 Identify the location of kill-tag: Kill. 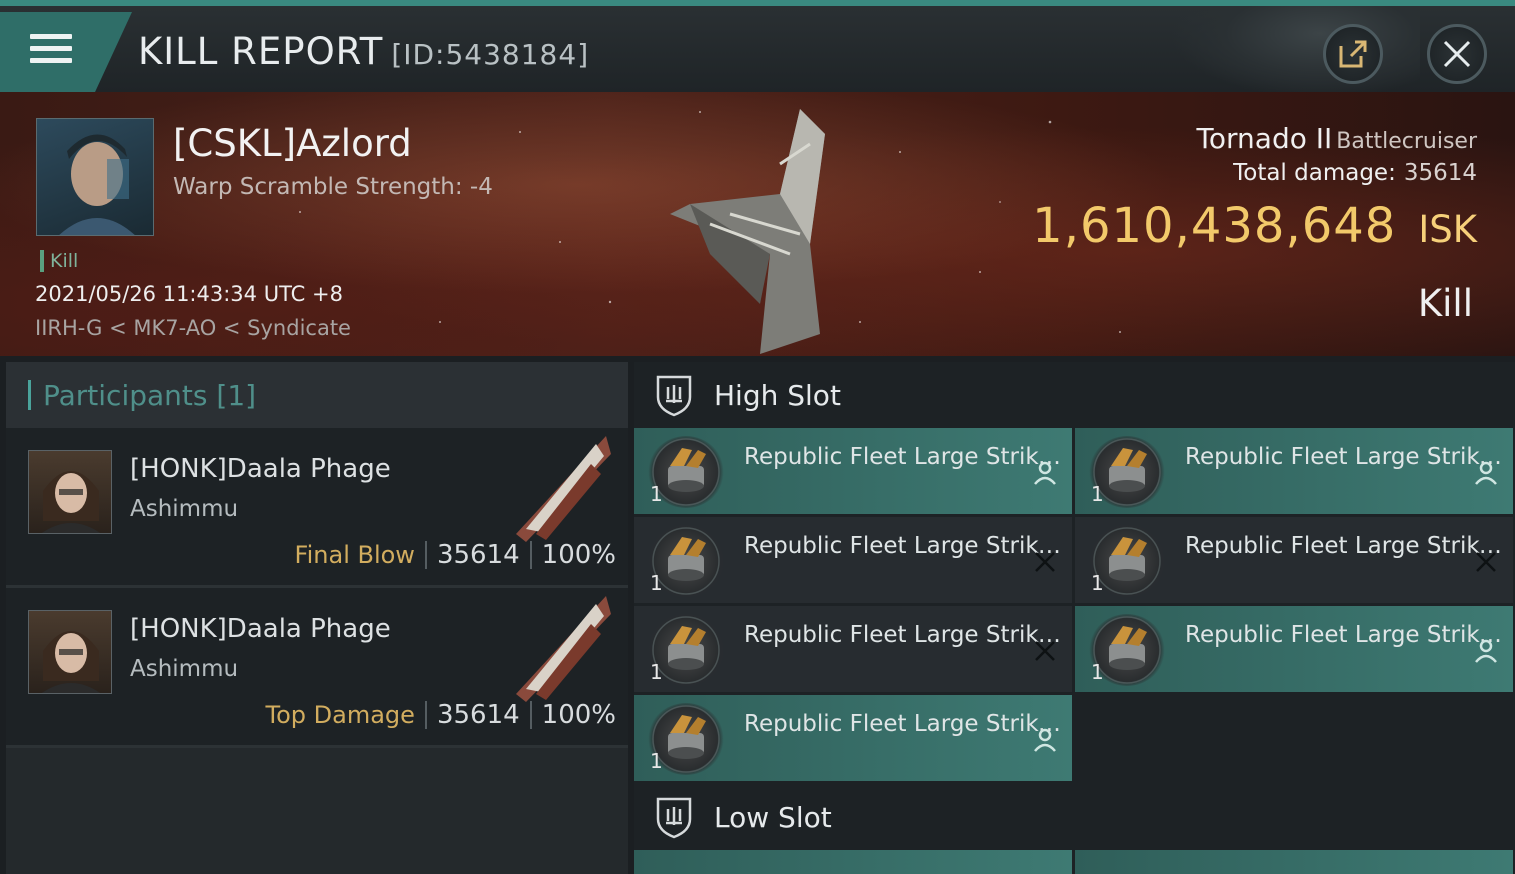
(59, 261).